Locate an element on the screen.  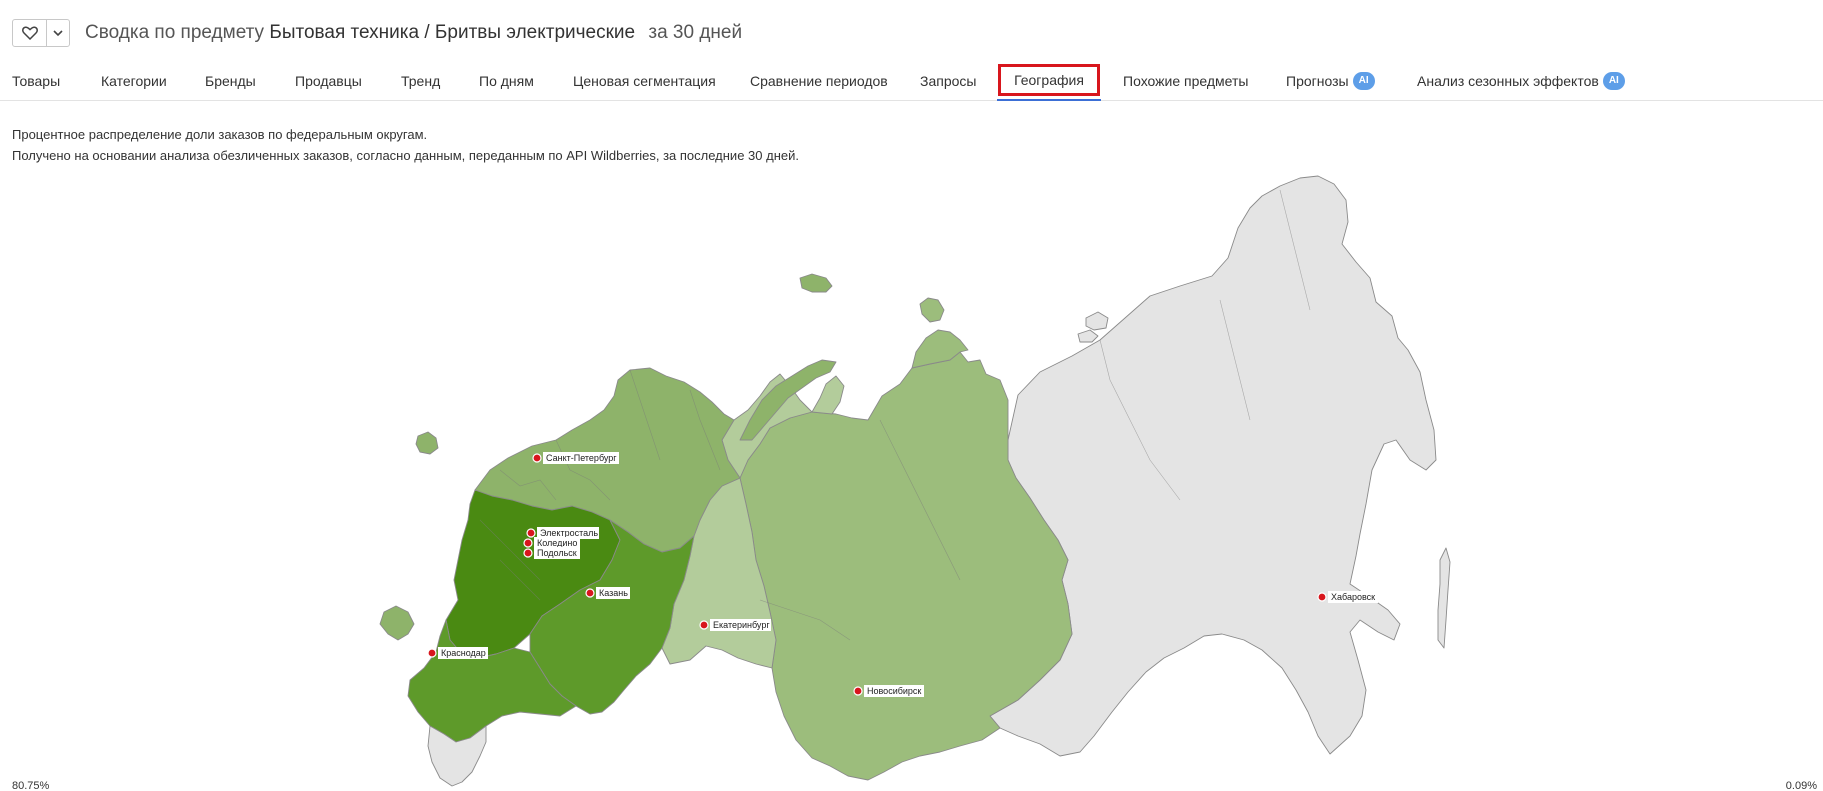
tab-similar-subjects: Похожие предметы is located at coordinates (1185, 80).